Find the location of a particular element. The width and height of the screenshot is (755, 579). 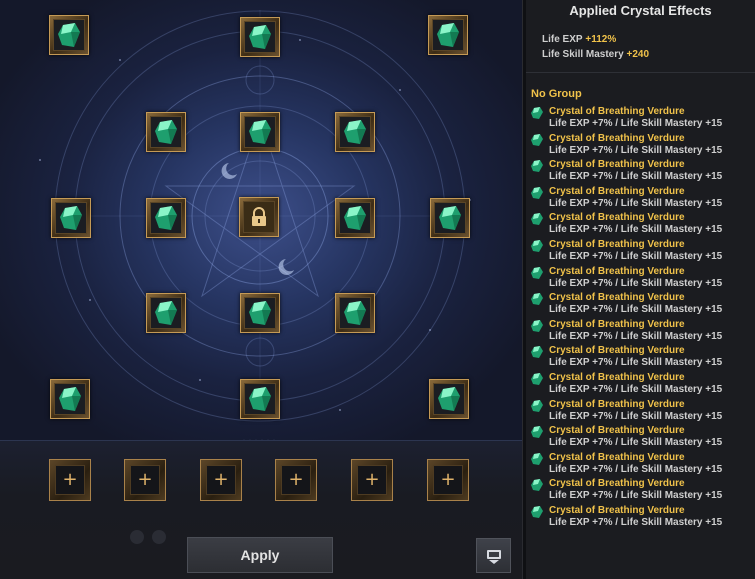

add-crystal-slot-5: + is located at coordinates (372, 480).